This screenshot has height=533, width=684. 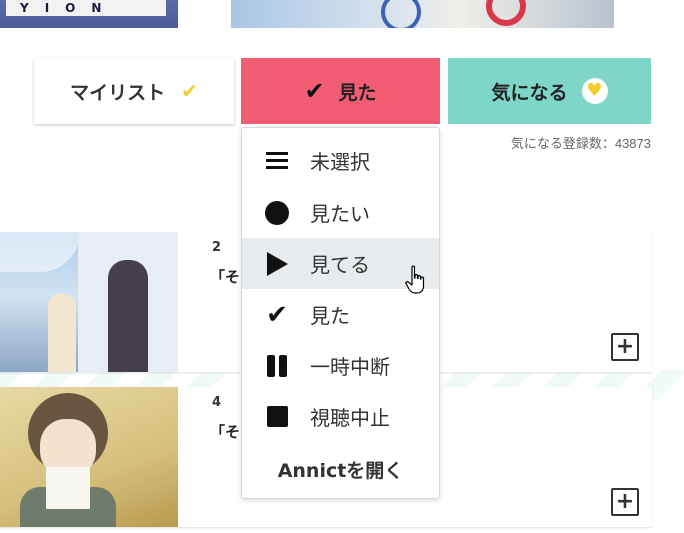 I want to click on mylist-button: マイリスト ✔, so click(x=134, y=91).